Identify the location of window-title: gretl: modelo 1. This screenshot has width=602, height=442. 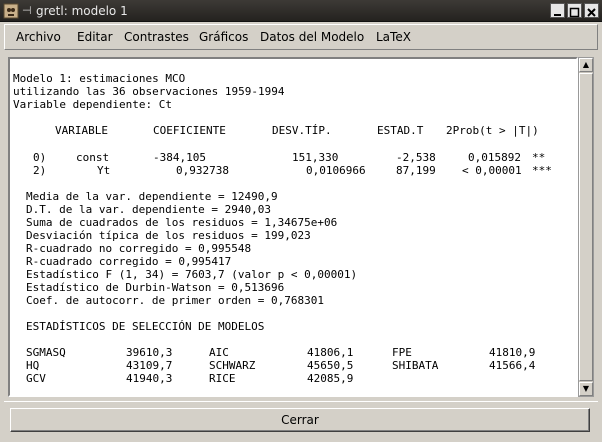
(82, 11).